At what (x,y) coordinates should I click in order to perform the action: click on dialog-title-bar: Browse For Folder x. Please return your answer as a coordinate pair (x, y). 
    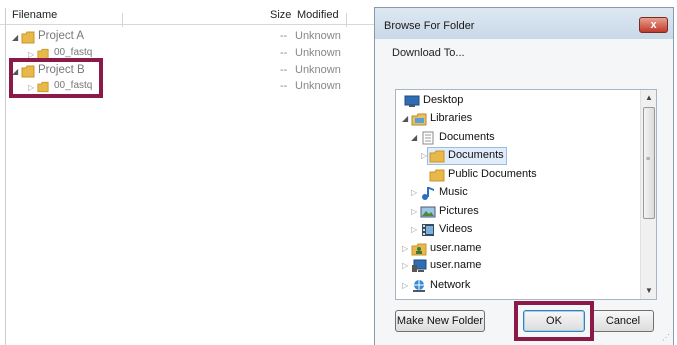
    Looking at the image, I should click on (524, 23).